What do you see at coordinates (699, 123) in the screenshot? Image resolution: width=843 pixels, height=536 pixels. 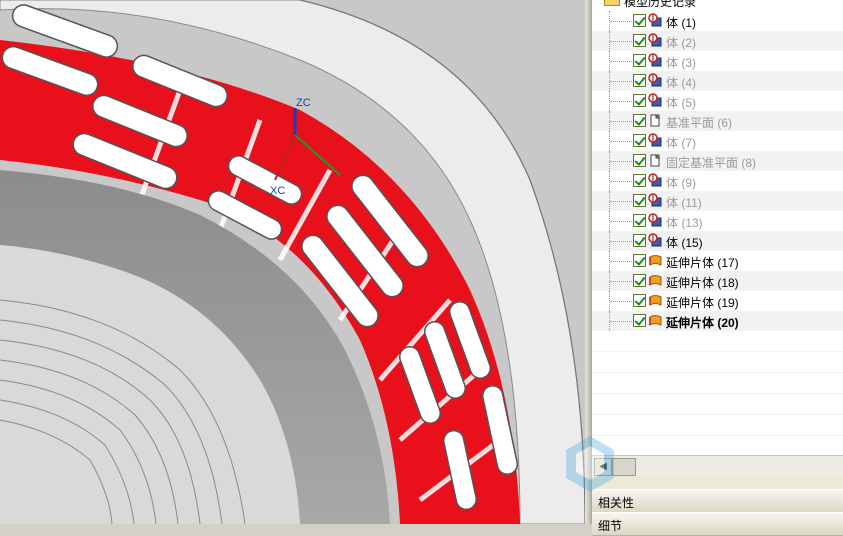 I see `tree-item-label: 基准平面 (6)` at bounding box center [699, 123].